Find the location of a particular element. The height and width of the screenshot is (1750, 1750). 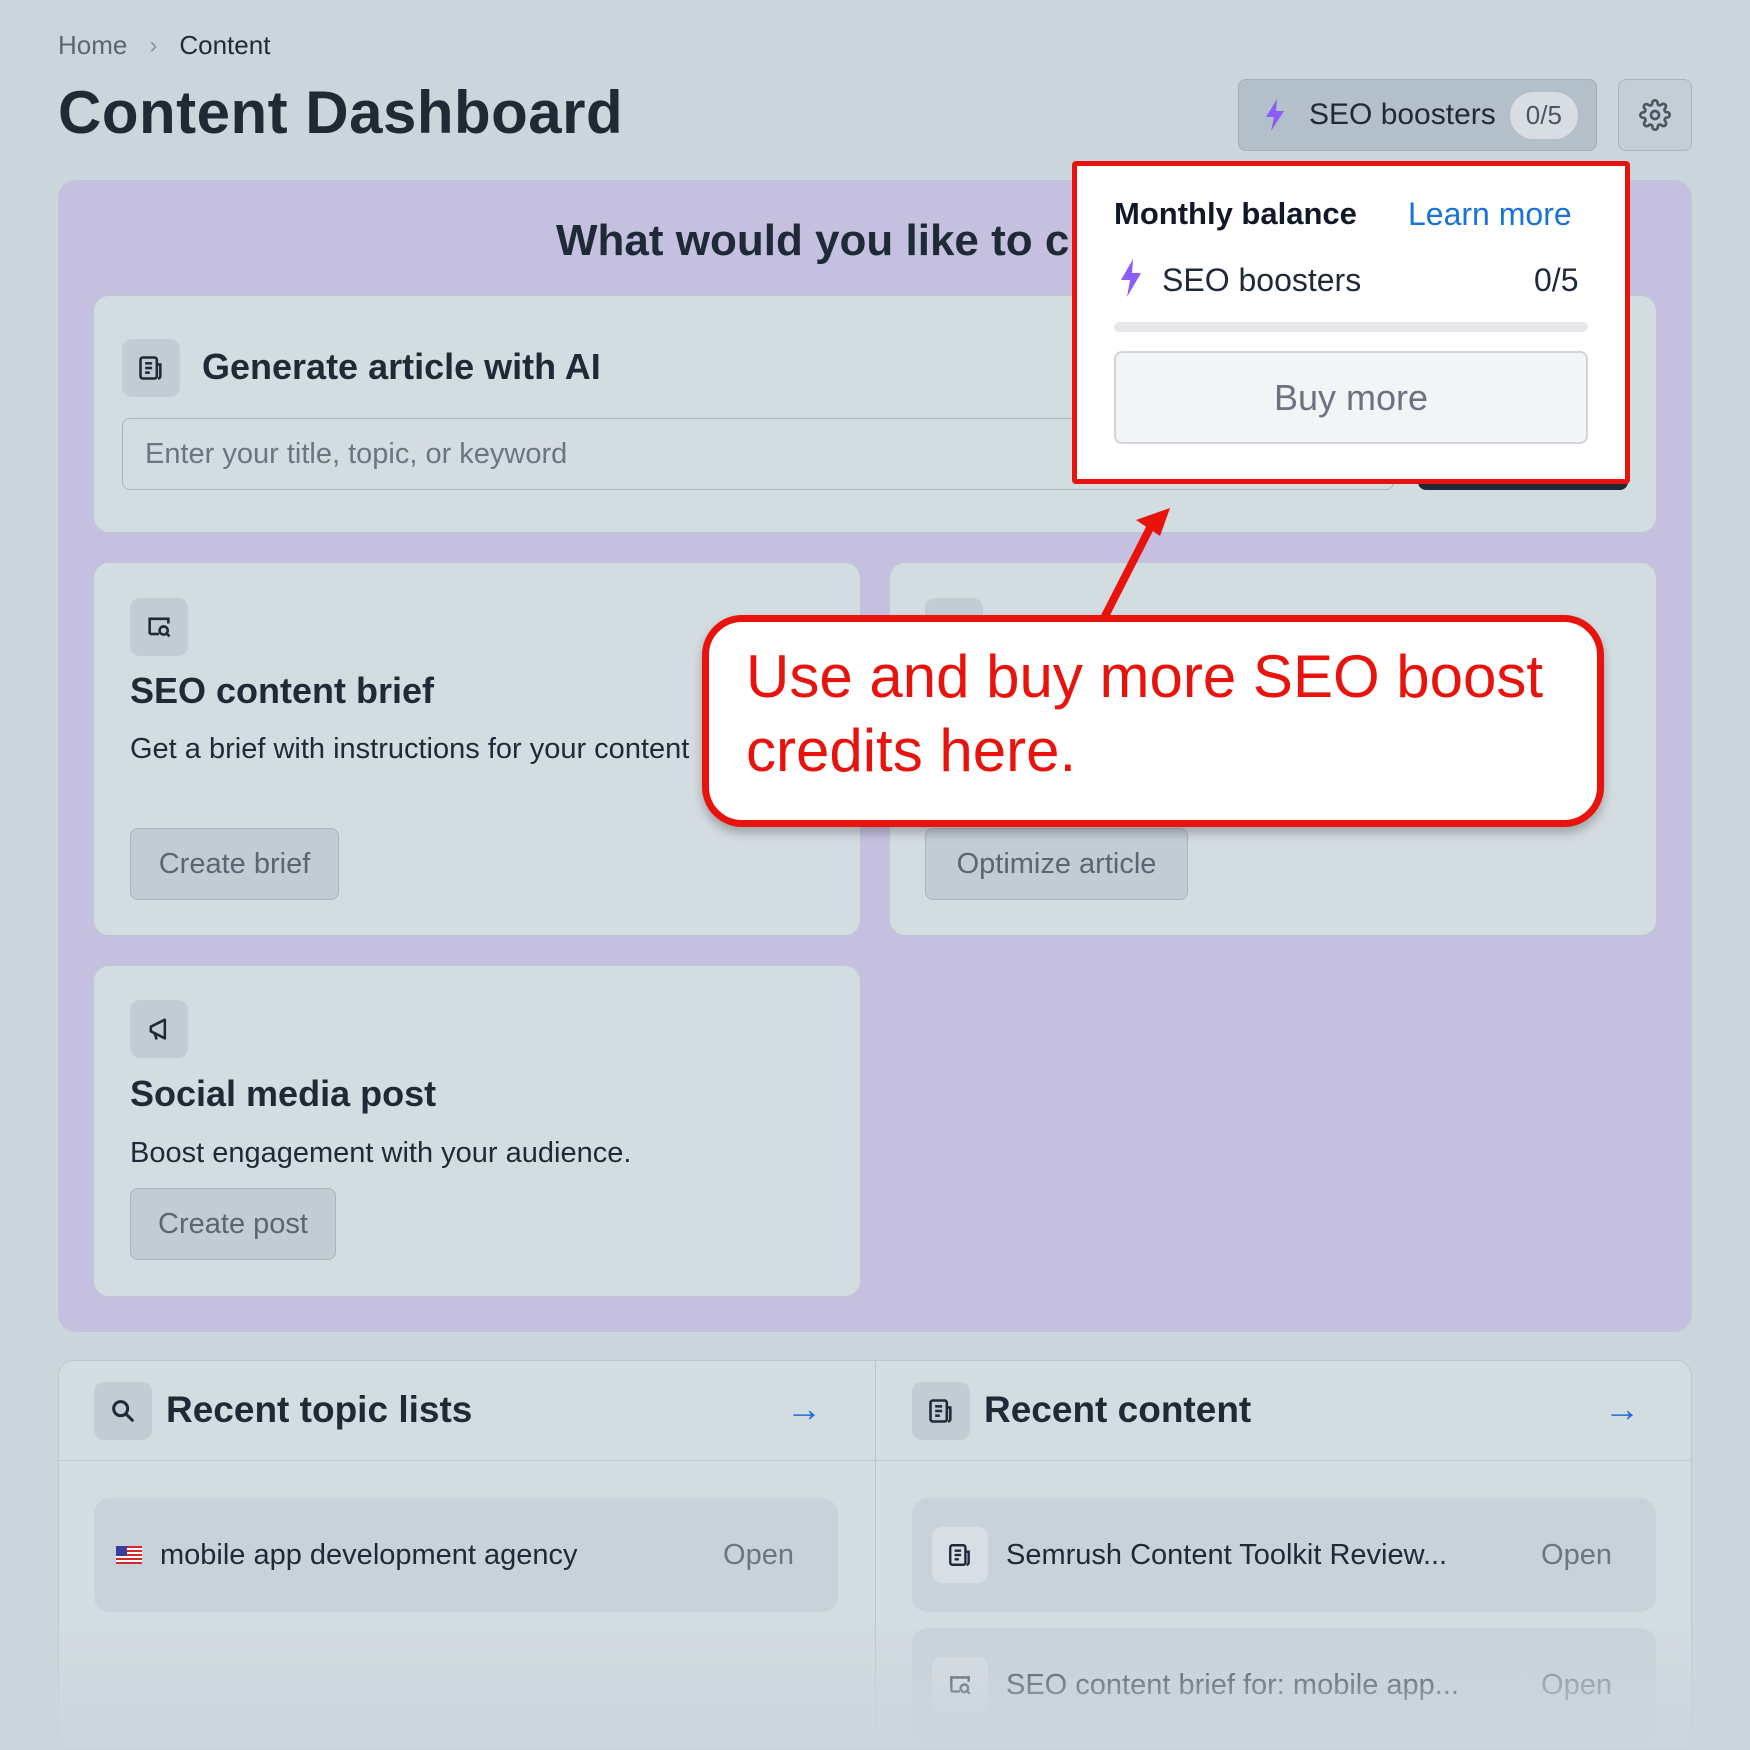

page-title: Content Dashboard is located at coordinates (341, 112).